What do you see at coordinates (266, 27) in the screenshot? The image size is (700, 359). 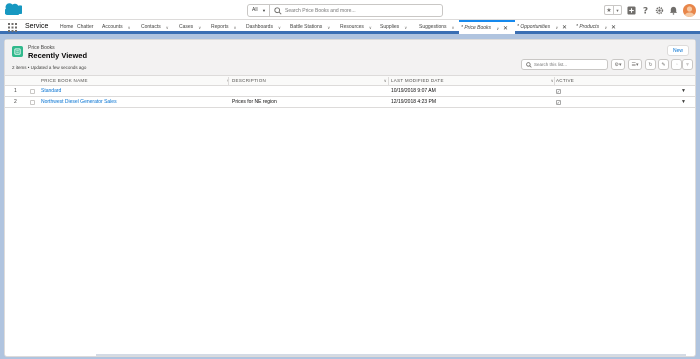 I see `nav-item-dashboards: Dashboards ∨` at bounding box center [266, 27].